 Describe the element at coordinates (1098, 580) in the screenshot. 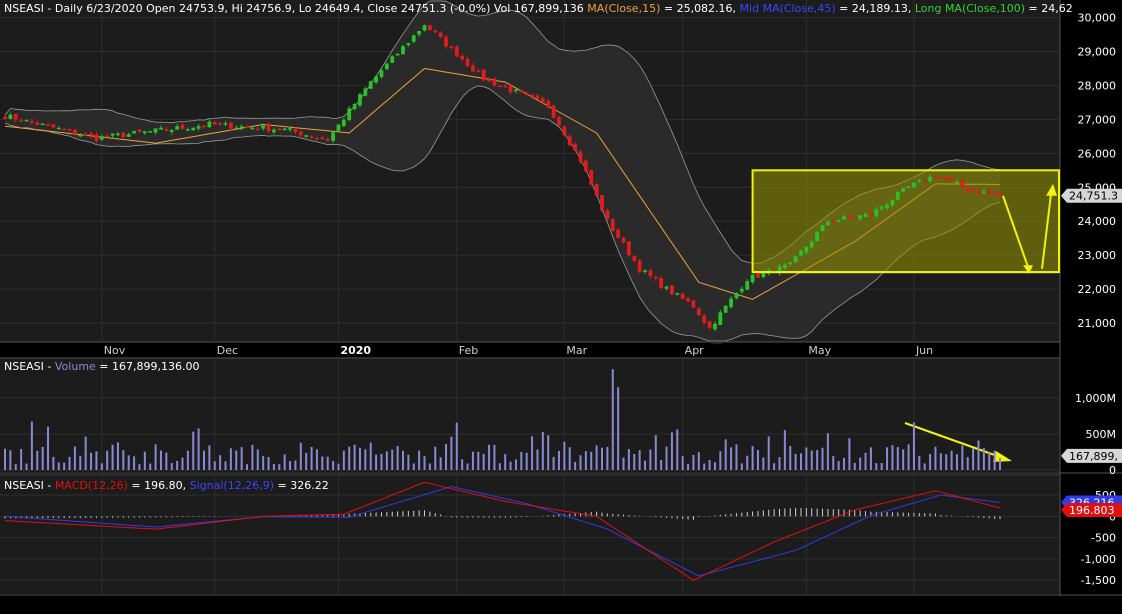

I see `macd-tick-label: -1,500` at that location.